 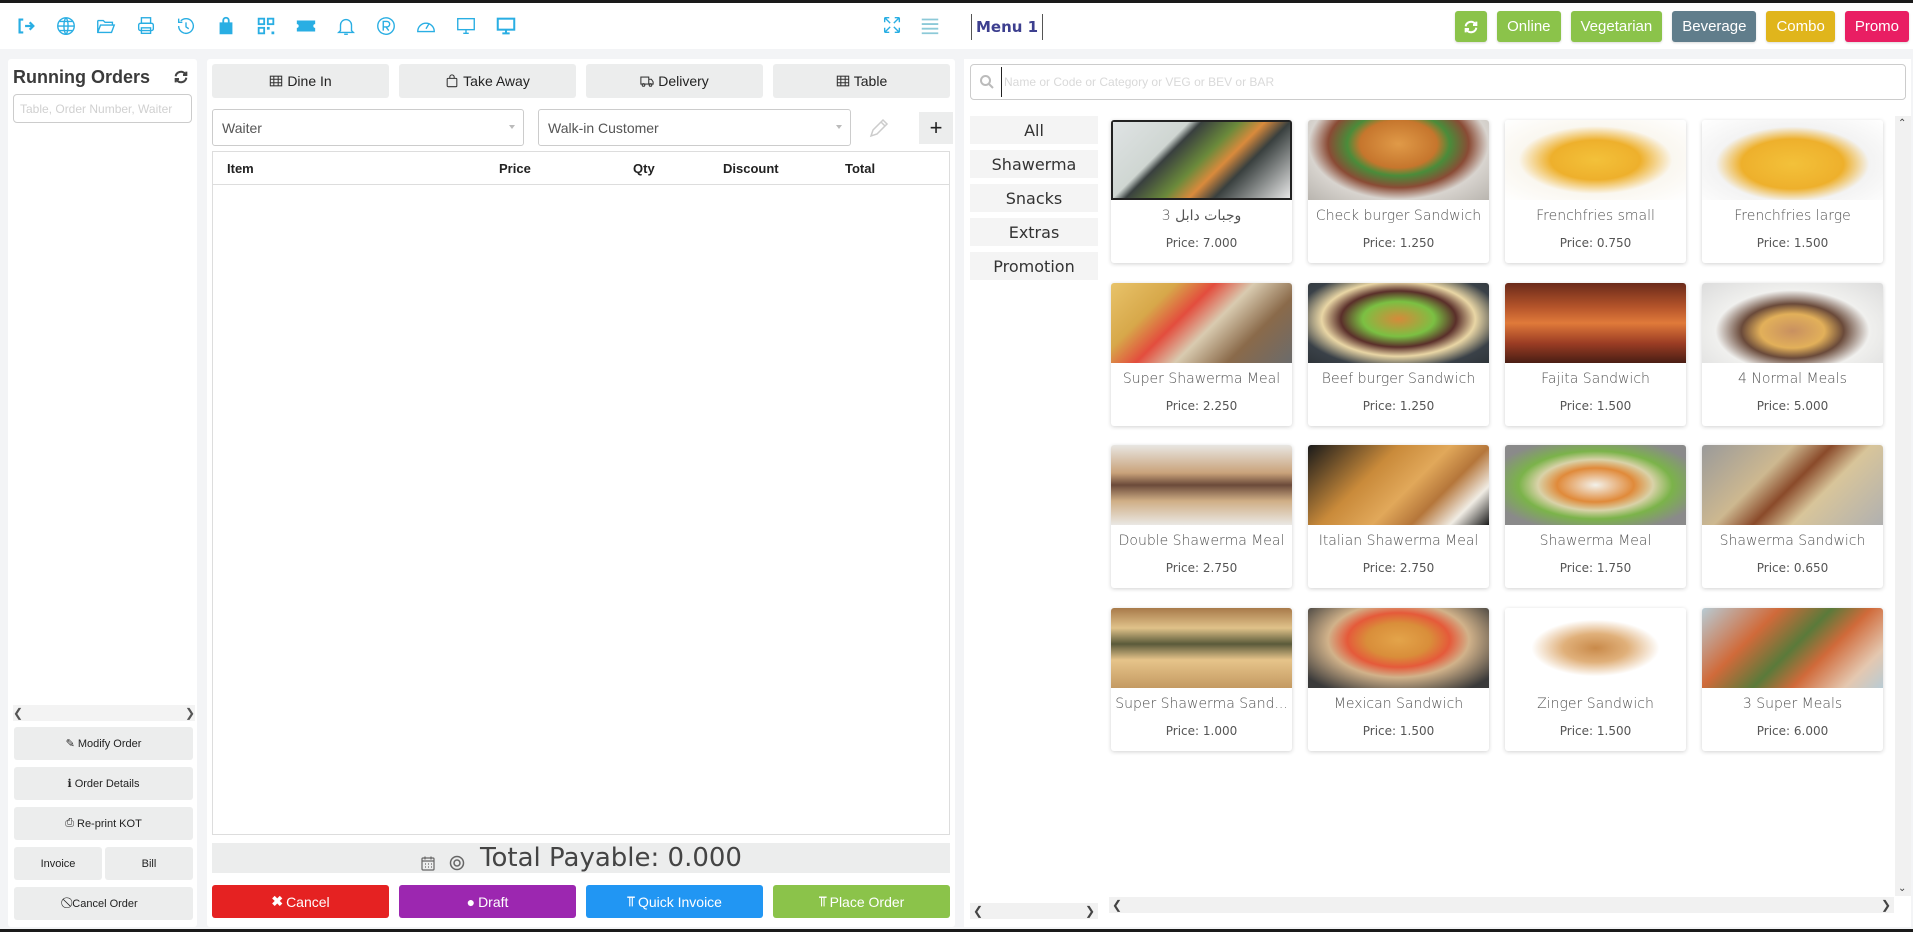 I want to click on total-payable-bar: Total Payable: 0.000, so click(x=581, y=858).